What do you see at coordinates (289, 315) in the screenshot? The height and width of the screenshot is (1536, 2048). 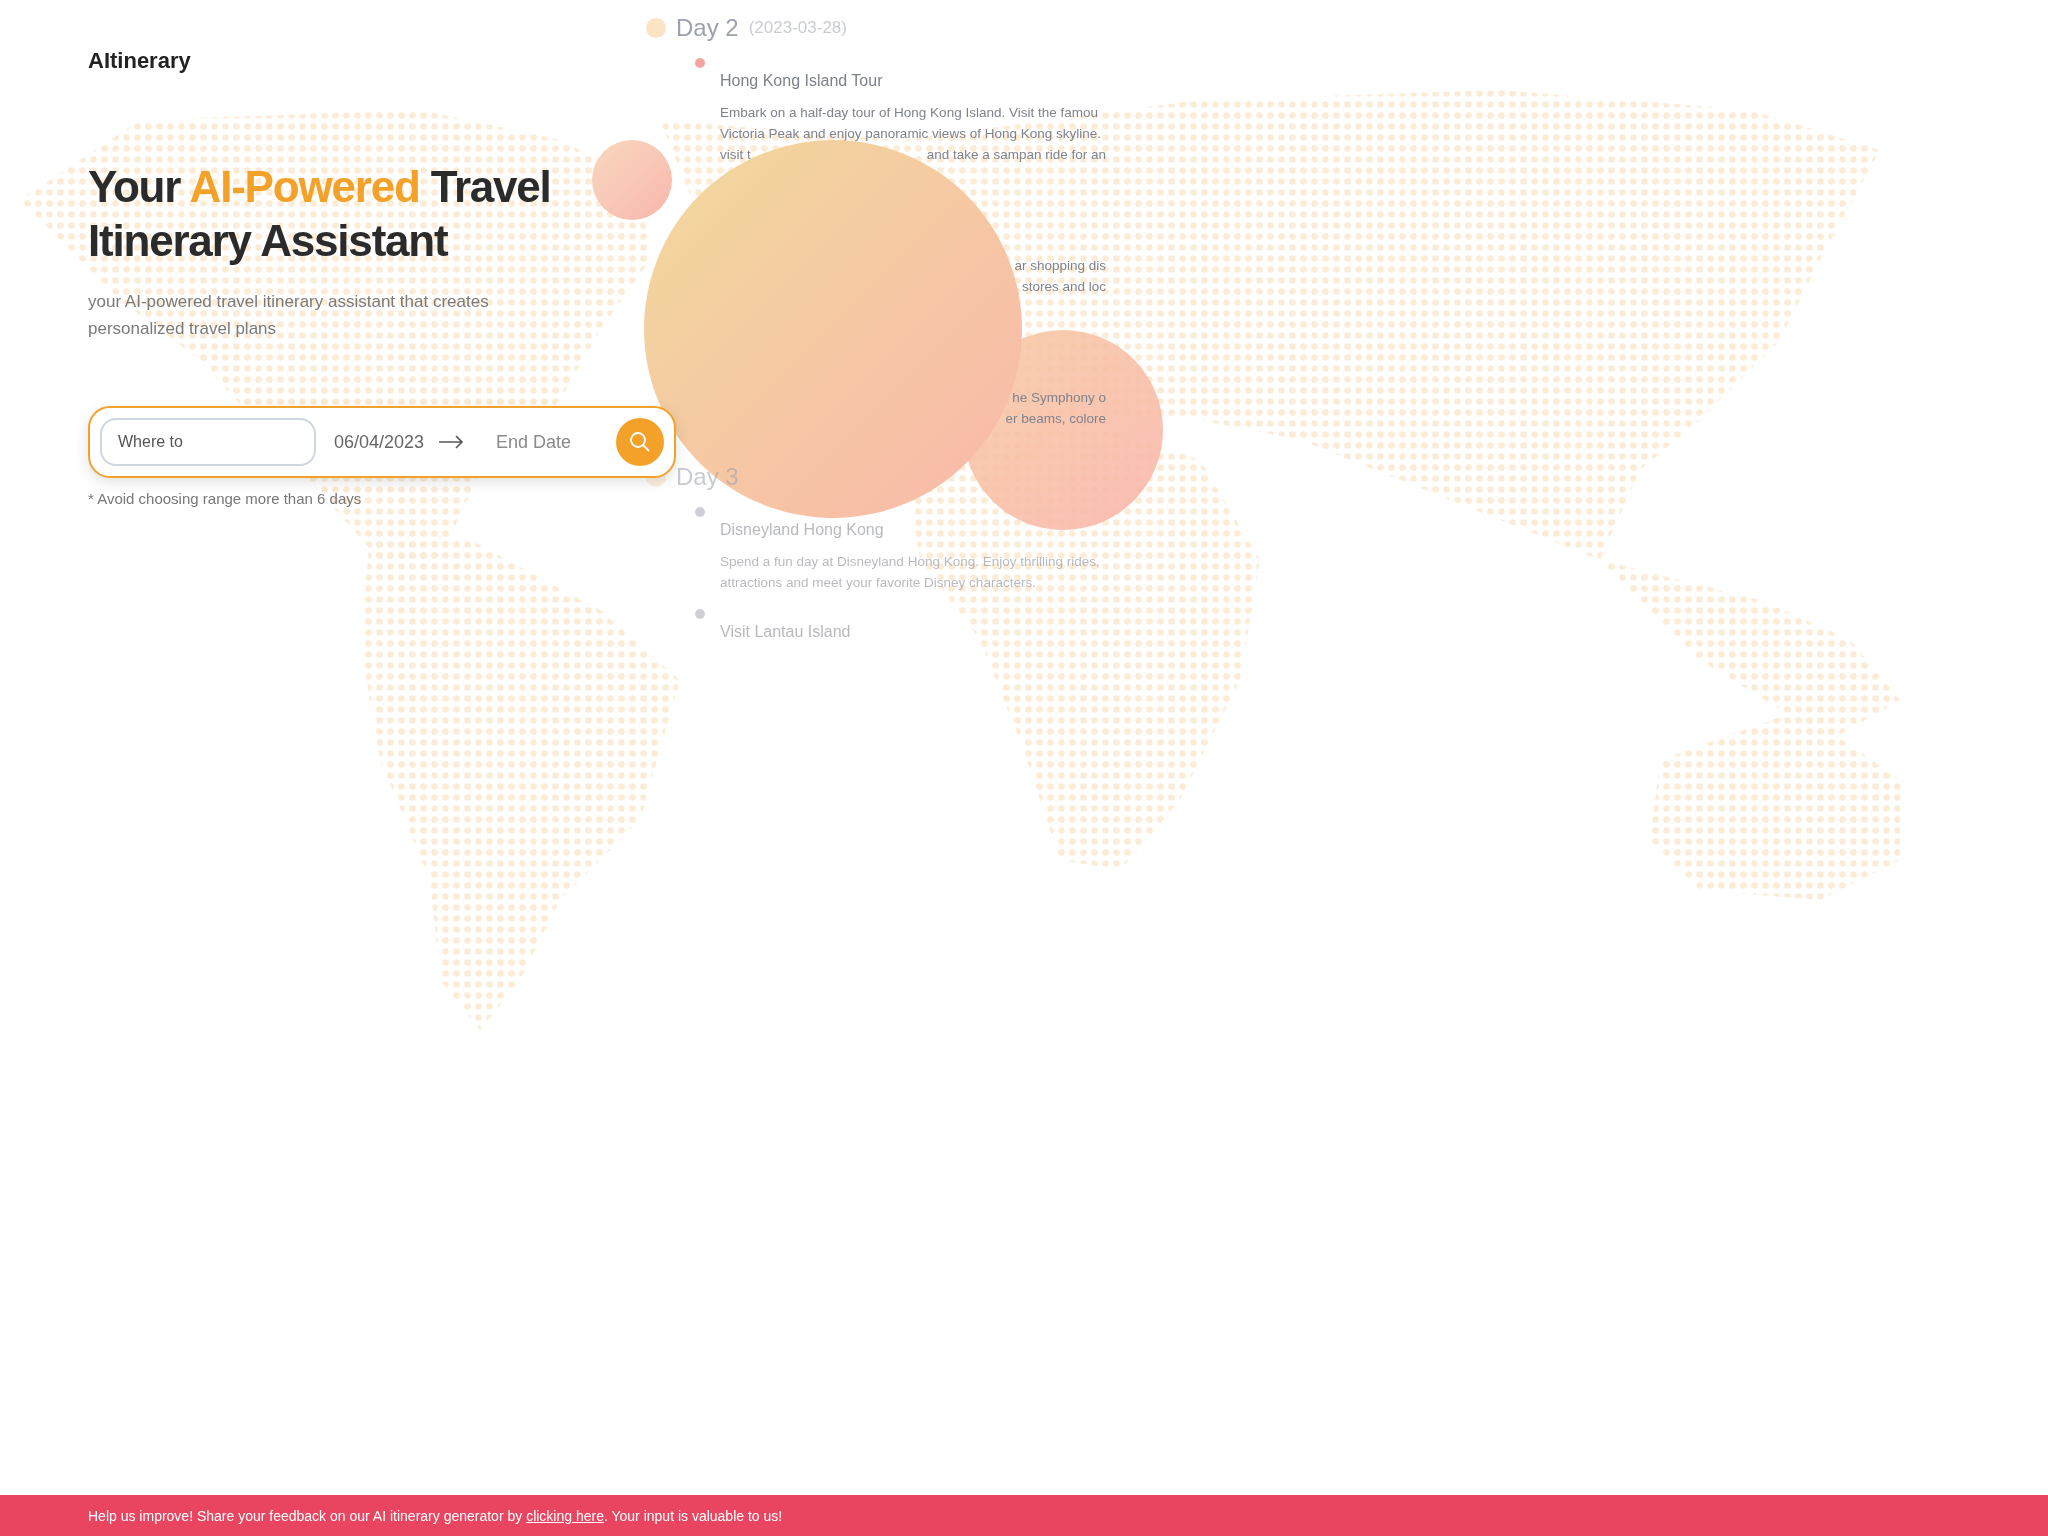 I see `subtitle: your AI-powered travel itinerary assistant that creates personalized travel plans` at bounding box center [289, 315].